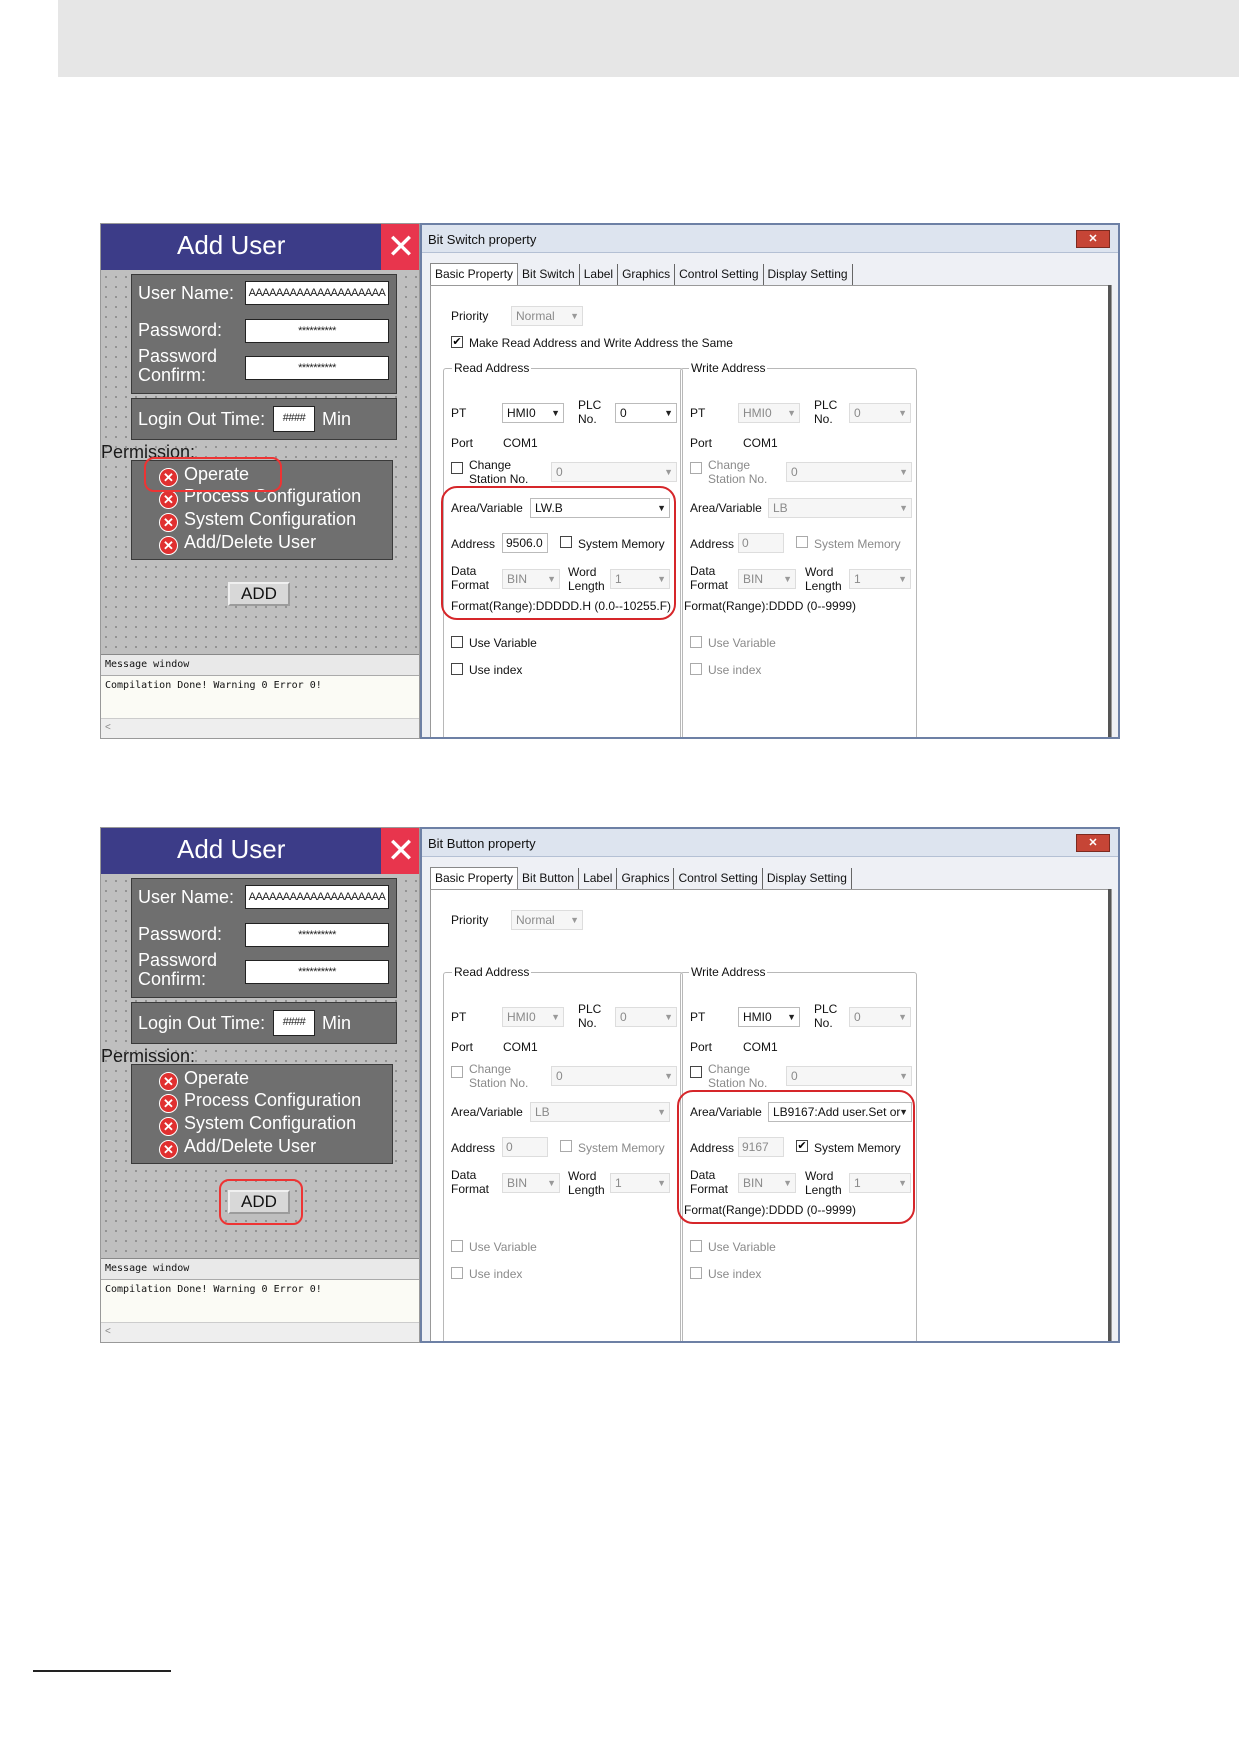  Describe the element at coordinates (482, 843) in the screenshot. I see `dialog-title: Bit Button property` at that location.